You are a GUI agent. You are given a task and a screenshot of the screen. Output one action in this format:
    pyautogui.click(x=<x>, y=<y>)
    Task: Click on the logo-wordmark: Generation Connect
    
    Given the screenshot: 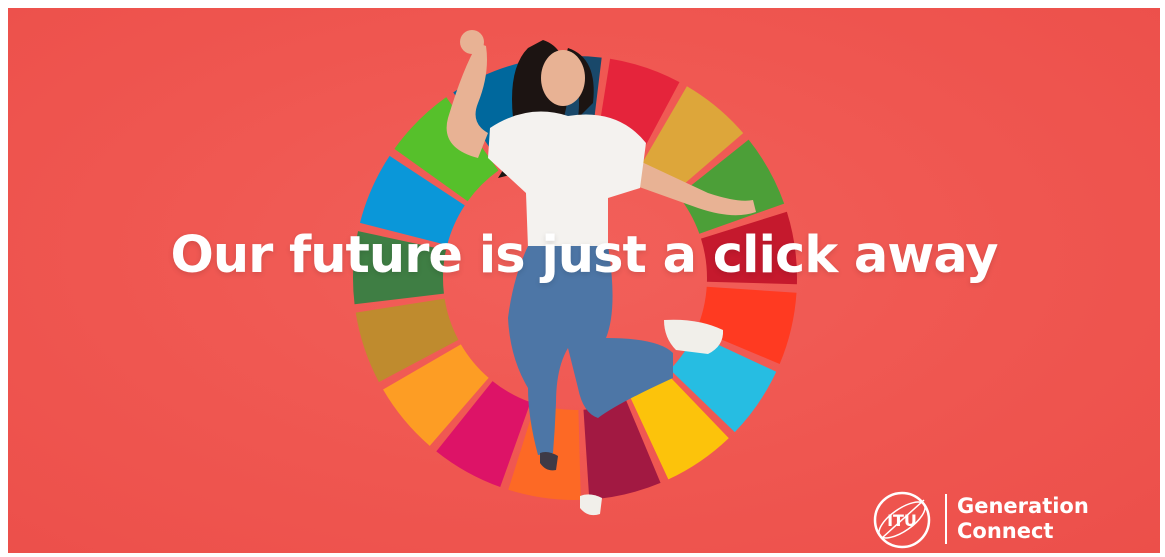 What is the action you would take?
    pyautogui.click(x=1023, y=519)
    